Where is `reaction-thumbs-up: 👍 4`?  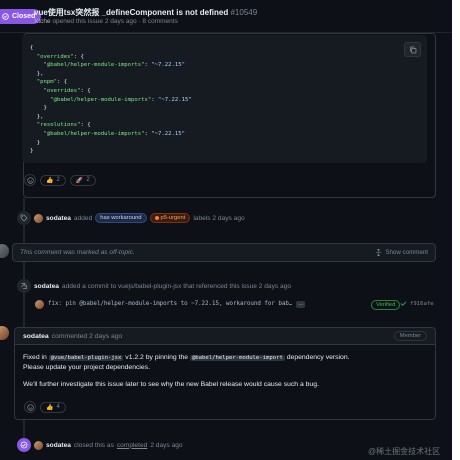
reaction-thumbs-up: 👍 4 is located at coordinates (53, 407).